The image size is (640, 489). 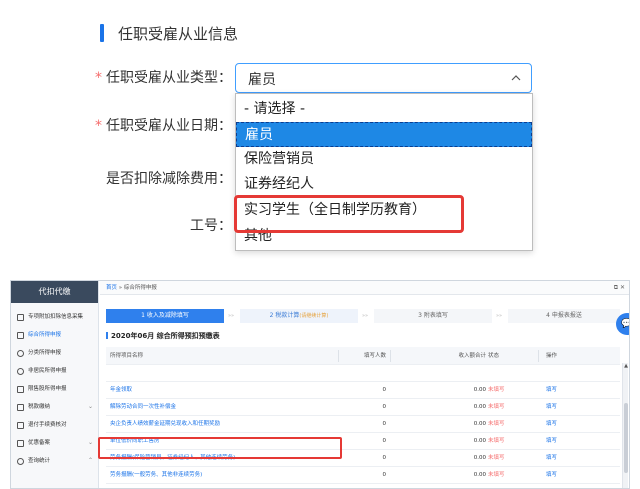 I want to click on sidebar-item-special-deduction: 专项附加扣除信息采集, so click(x=55, y=317).